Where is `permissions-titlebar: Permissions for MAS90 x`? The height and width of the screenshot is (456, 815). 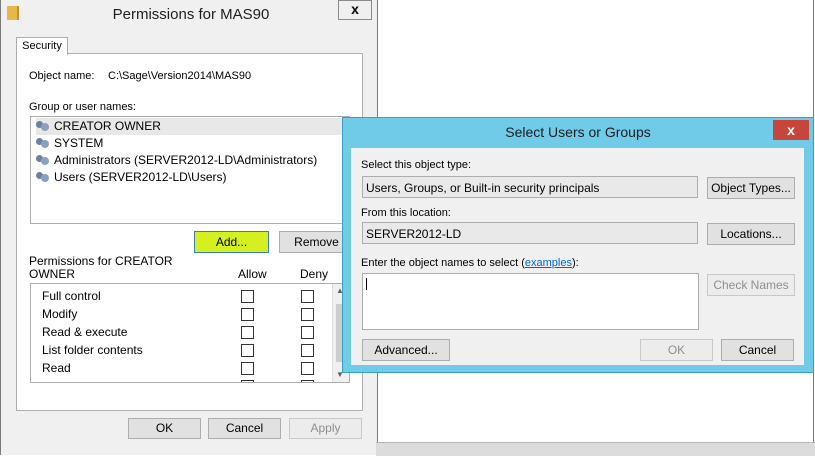 permissions-titlebar: Permissions for MAS90 x is located at coordinates (189, 14).